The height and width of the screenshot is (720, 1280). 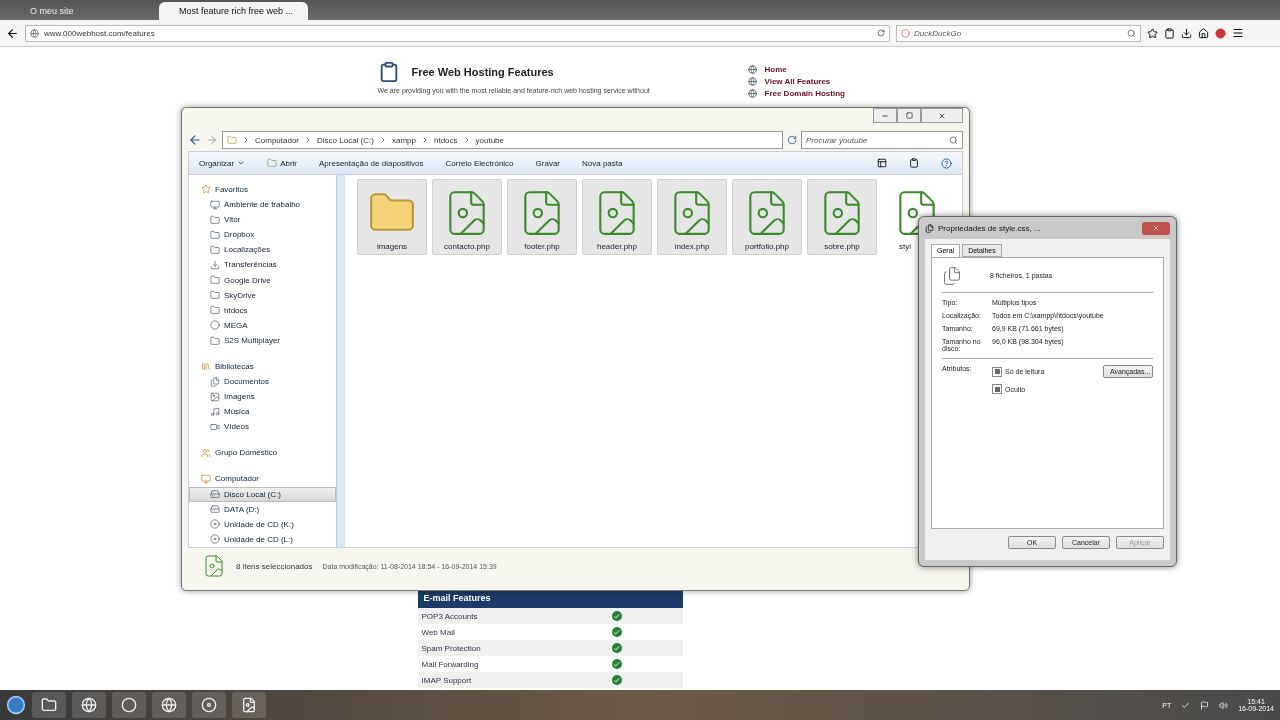 I want to click on nav-link: View All Features, so click(x=797, y=81).